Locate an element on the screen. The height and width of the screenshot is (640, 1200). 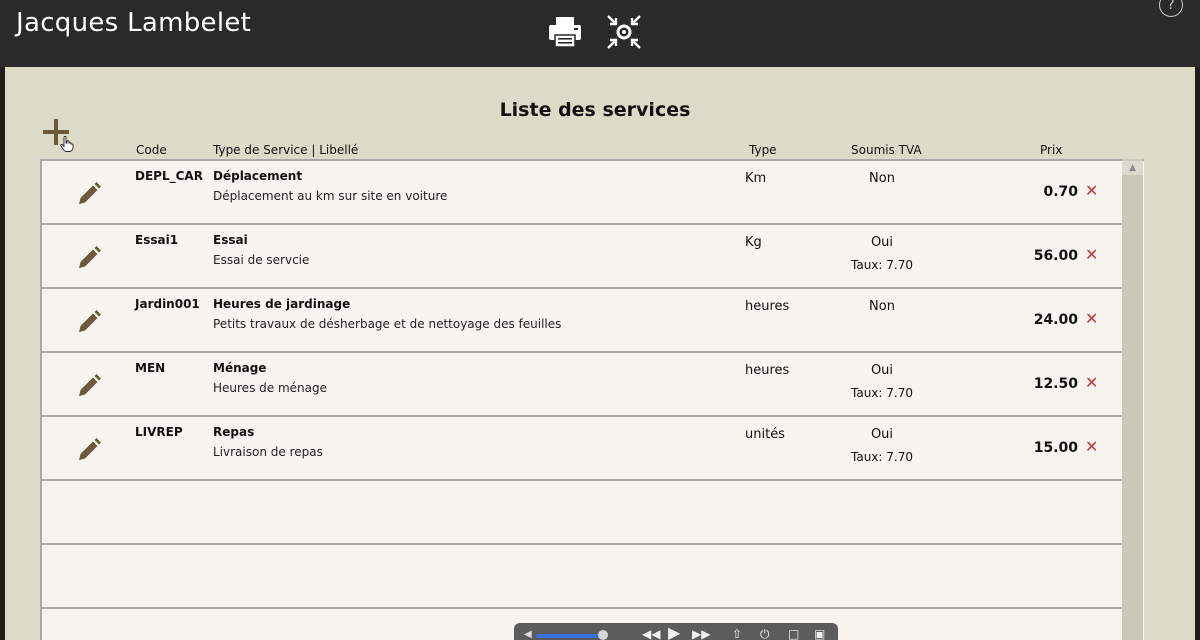
service-description: Heures de ménage is located at coordinates (270, 388).